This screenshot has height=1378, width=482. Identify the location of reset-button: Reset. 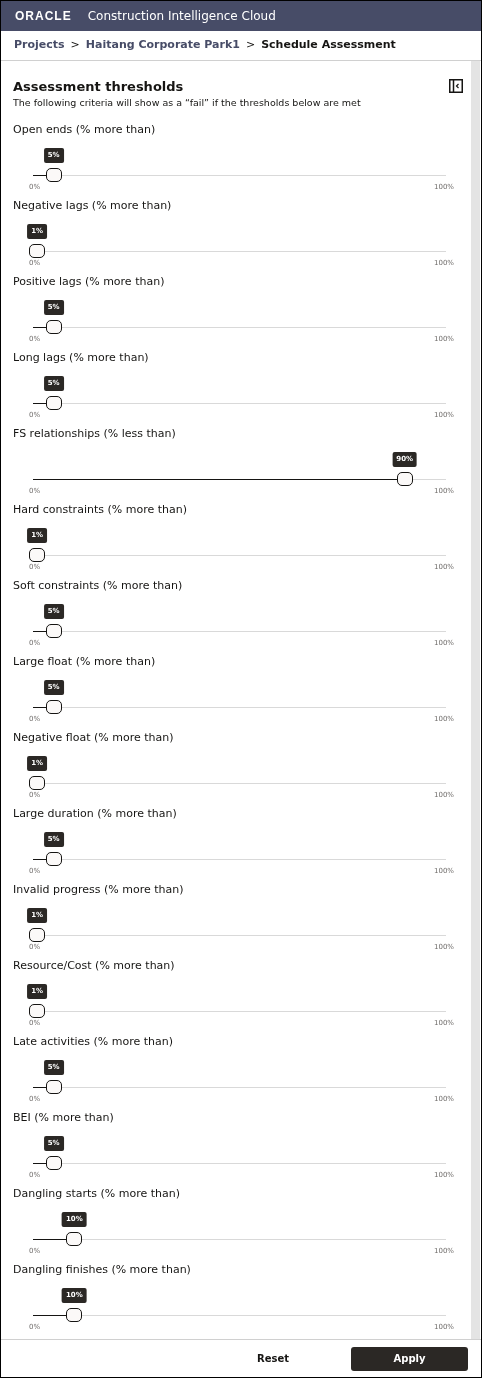
(273, 1358).